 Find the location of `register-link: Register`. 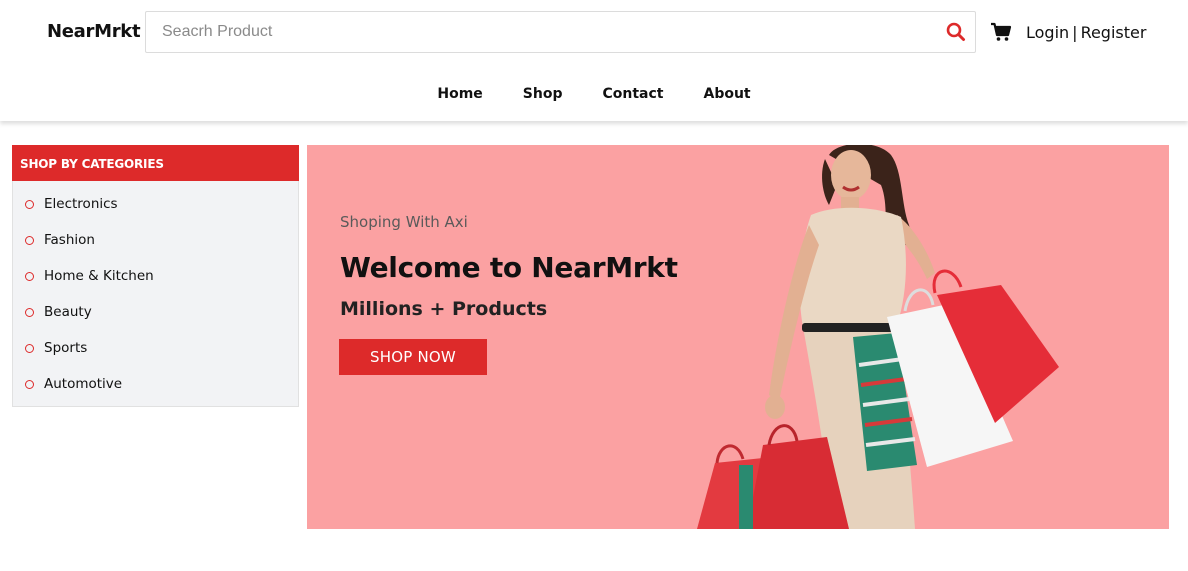

register-link: Register is located at coordinates (1114, 32).